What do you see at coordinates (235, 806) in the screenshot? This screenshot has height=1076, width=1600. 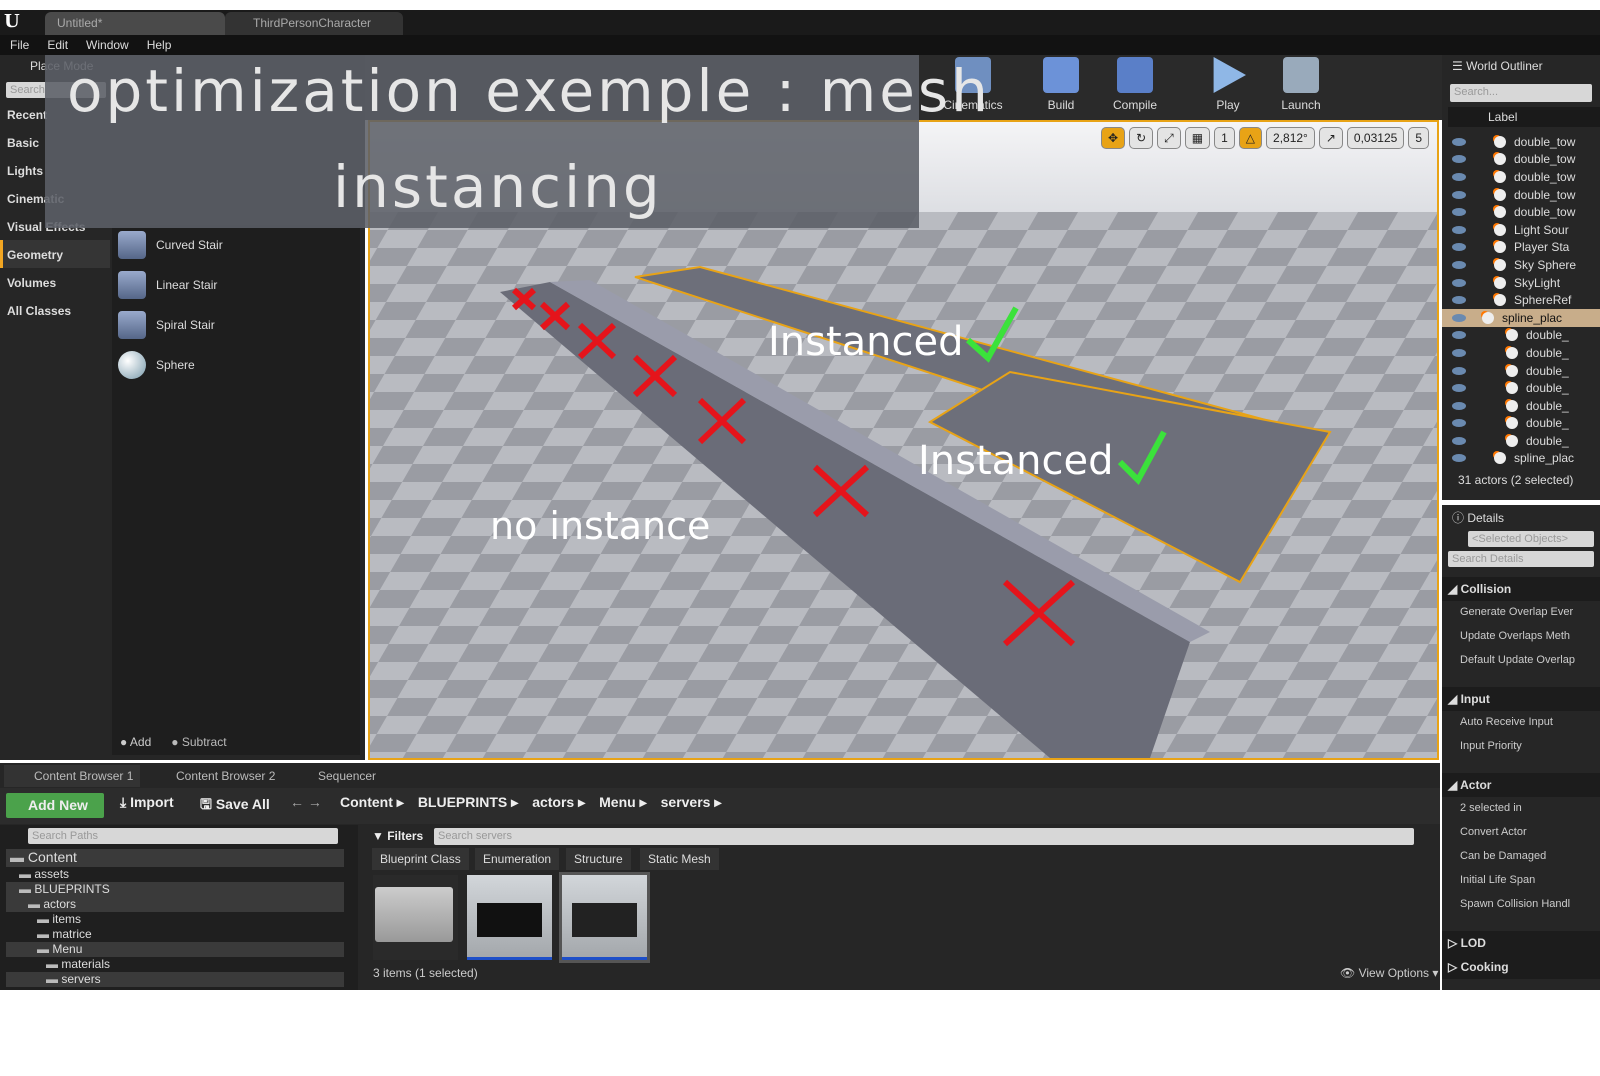 I see `save-all-button: 🖫 Save All` at bounding box center [235, 806].